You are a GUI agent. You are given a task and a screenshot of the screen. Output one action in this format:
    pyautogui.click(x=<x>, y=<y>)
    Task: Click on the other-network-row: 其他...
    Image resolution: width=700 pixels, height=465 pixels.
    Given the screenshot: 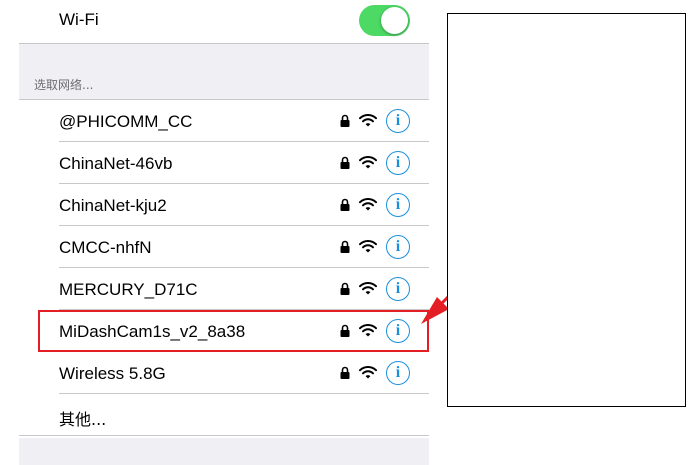 What is the action you would take?
    pyautogui.click(x=224, y=415)
    